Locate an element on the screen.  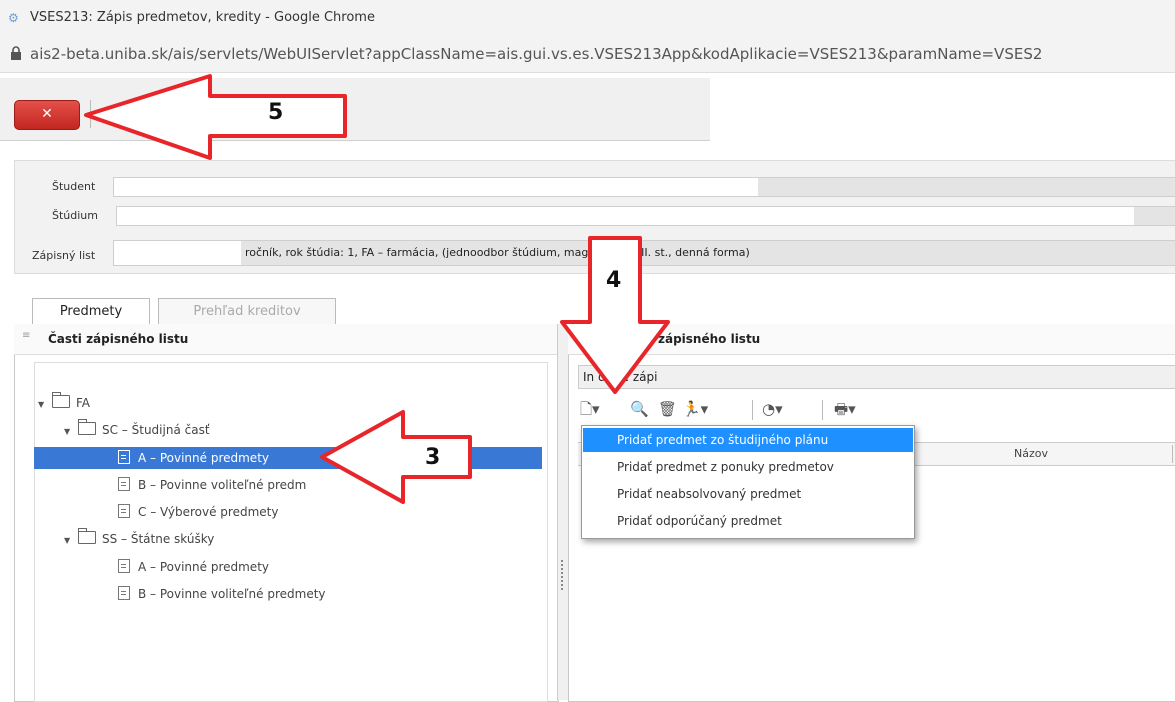
tree-node-ss-a: A – Povinné predmety is located at coordinates (330, 567).